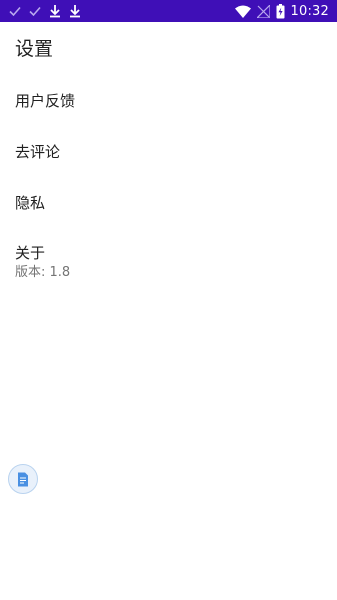  Describe the element at coordinates (168, 262) in the screenshot. I see `settings-item-about: 关于 版本: 1.8` at that location.